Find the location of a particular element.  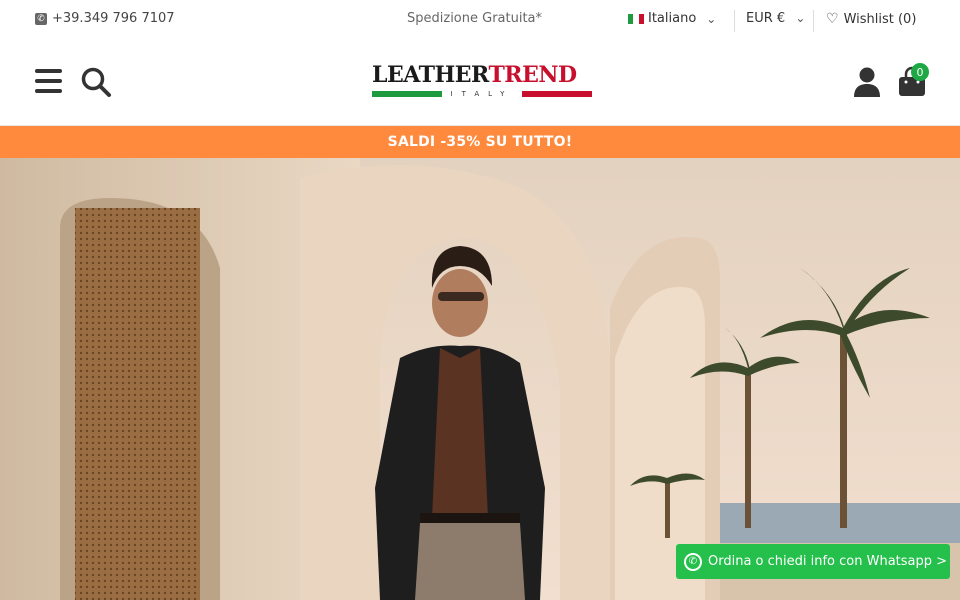

phone-link: ✆ +39.349 796 7107 is located at coordinates (105, 18).